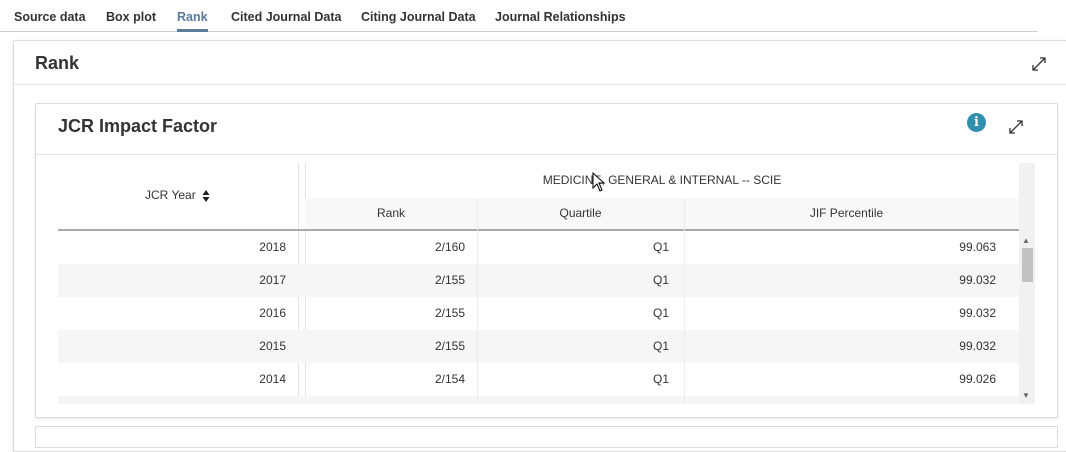 The width and height of the screenshot is (1066, 452). Describe the element at coordinates (286, 17) in the screenshot. I see `tab-cited-journal-data: Cited Journal Data` at that location.